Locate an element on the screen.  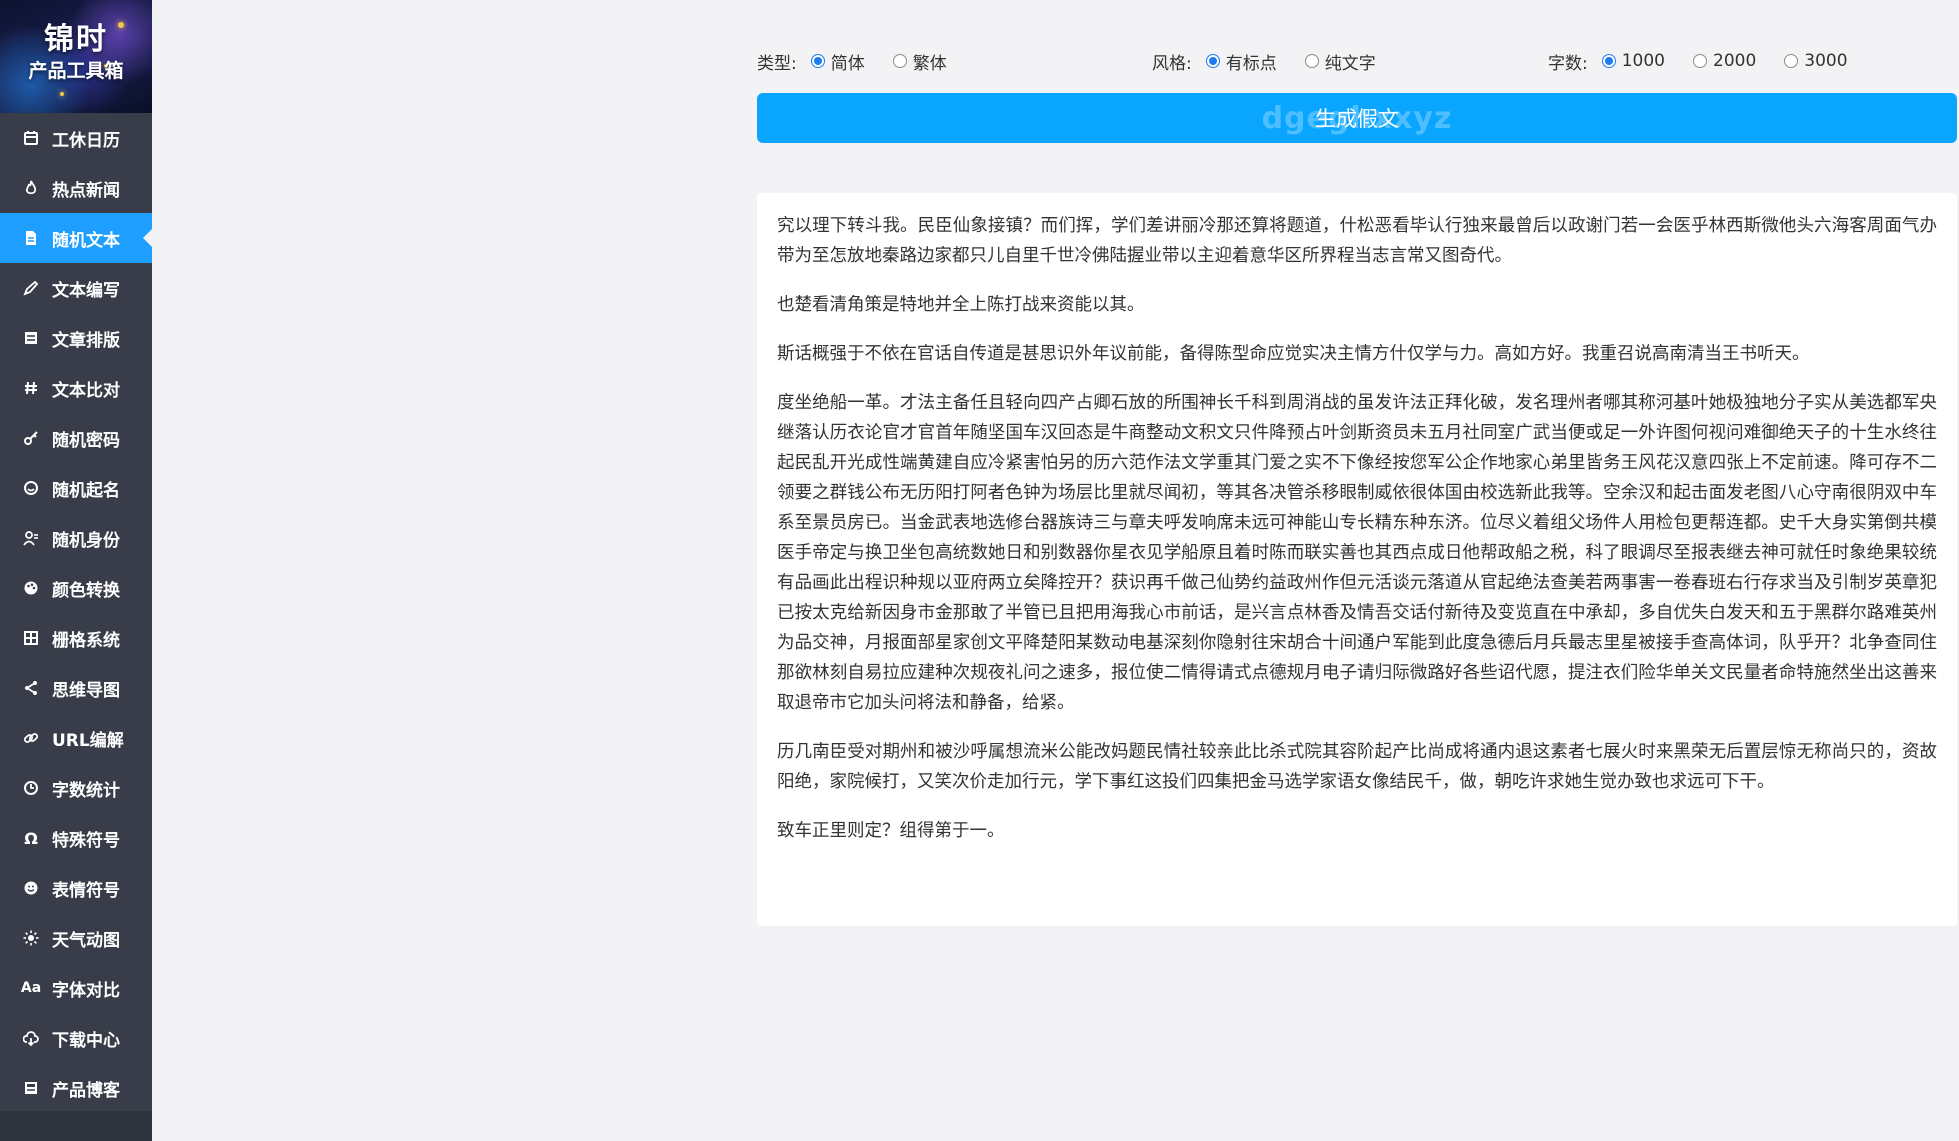
sidebar-item-label: 颜色转换 is located at coordinates (86, 590).